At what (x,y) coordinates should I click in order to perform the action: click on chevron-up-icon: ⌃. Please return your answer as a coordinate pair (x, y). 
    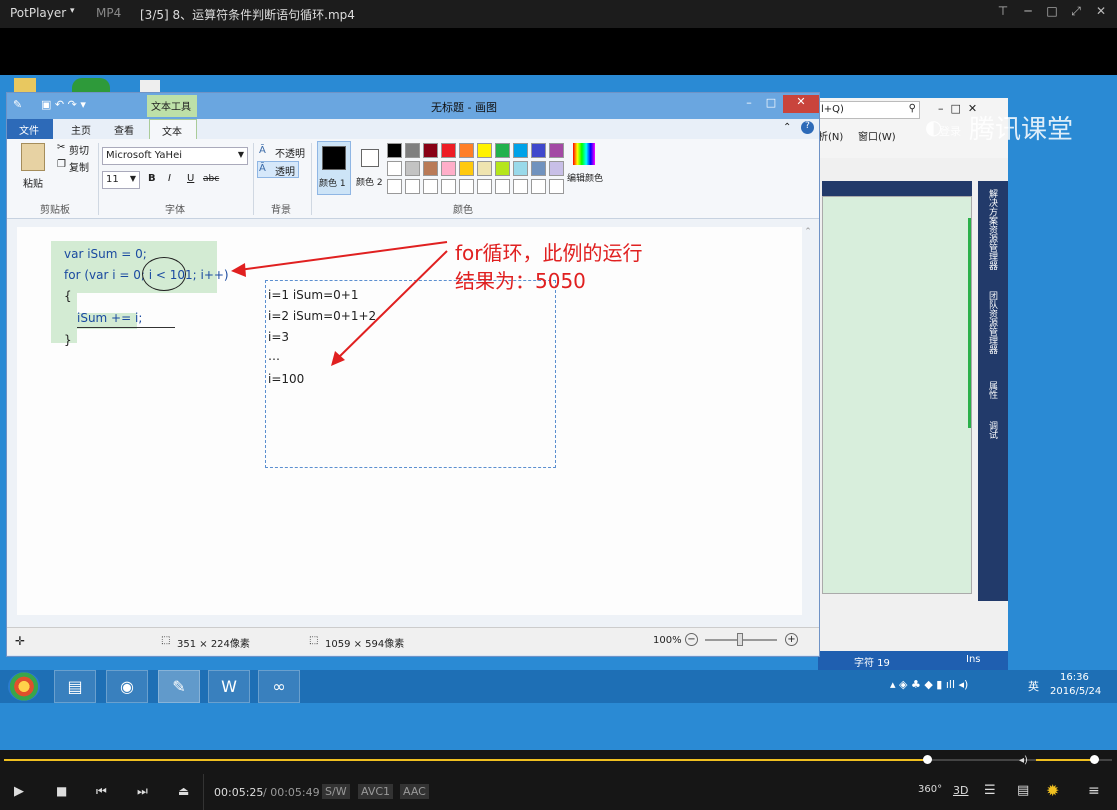
    Looking at the image, I should click on (787, 127).